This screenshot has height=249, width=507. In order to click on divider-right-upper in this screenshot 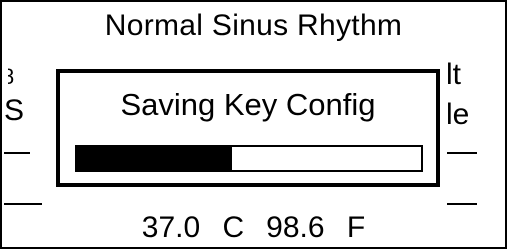, I will do `click(462, 153)`.